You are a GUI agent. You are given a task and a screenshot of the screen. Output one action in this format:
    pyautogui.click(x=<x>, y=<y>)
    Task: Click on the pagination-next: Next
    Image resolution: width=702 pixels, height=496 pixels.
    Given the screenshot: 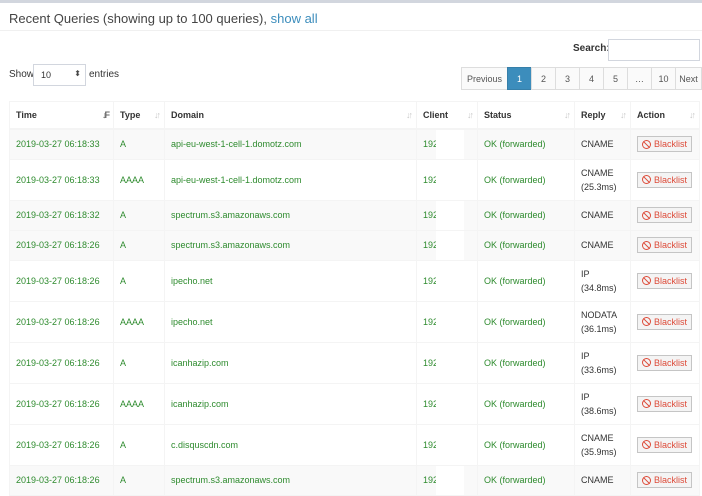 What is the action you would take?
    pyautogui.click(x=688, y=78)
    